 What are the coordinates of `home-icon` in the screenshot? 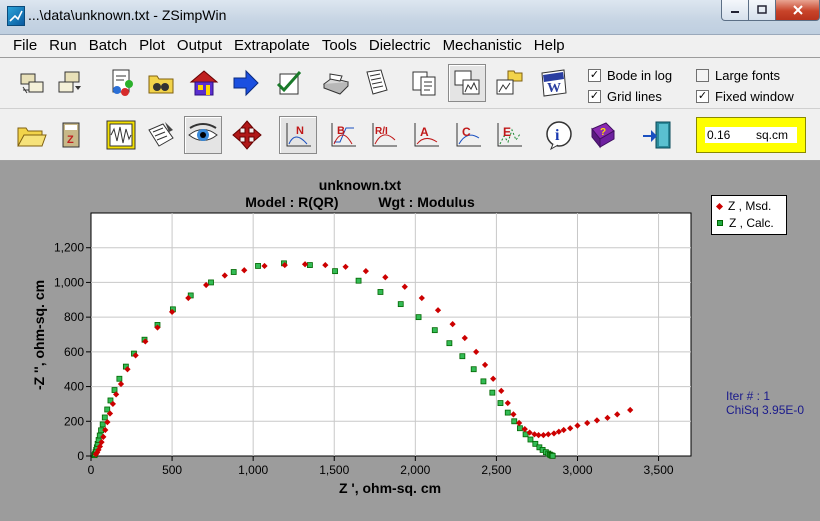 It's located at (204, 83).